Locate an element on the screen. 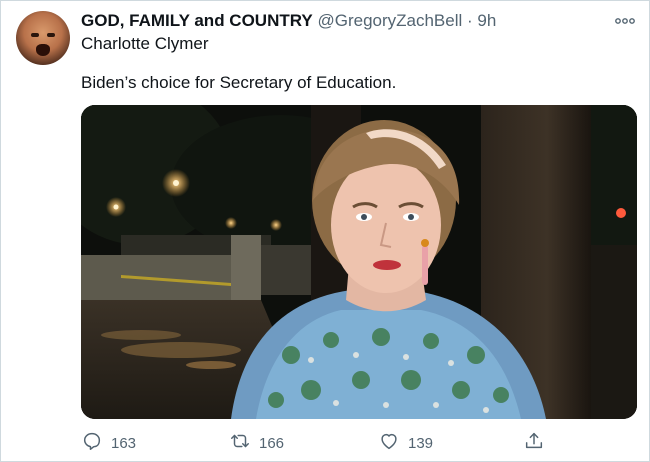 This screenshot has height=462, width=650. like-button: 139 is located at coordinates (405, 443).